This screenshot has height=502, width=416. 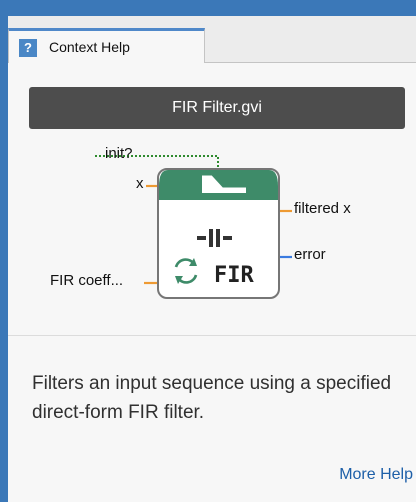 What do you see at coordinates (322, 208) in the screenshot?
I see `terminal-filtered-label: filtered x` at bounding box center [322, 208].